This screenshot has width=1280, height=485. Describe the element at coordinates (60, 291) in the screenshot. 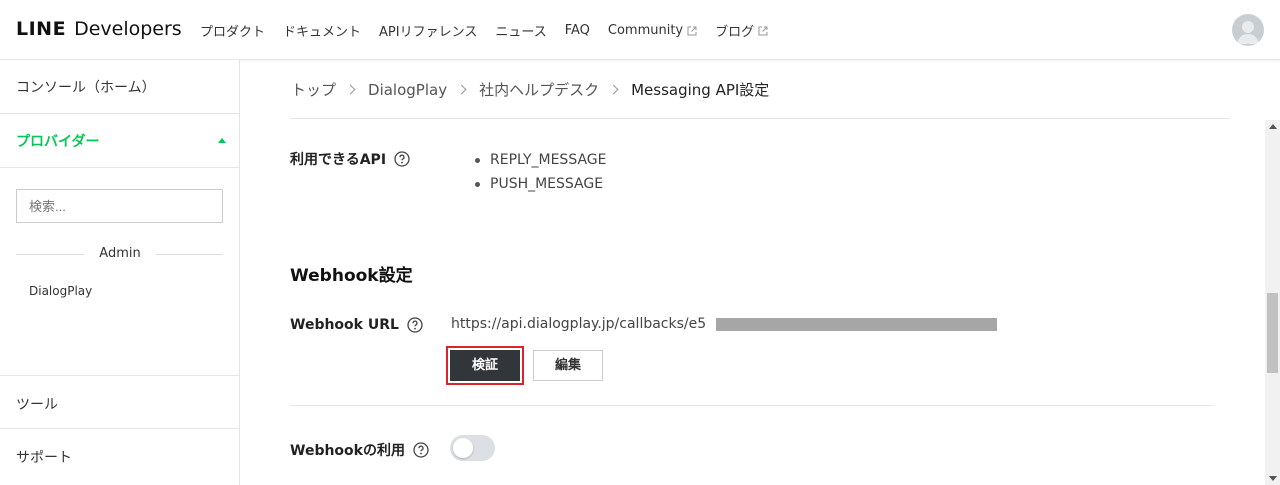

I see `provider-item-dialogplay: DialogPlay` at that location.